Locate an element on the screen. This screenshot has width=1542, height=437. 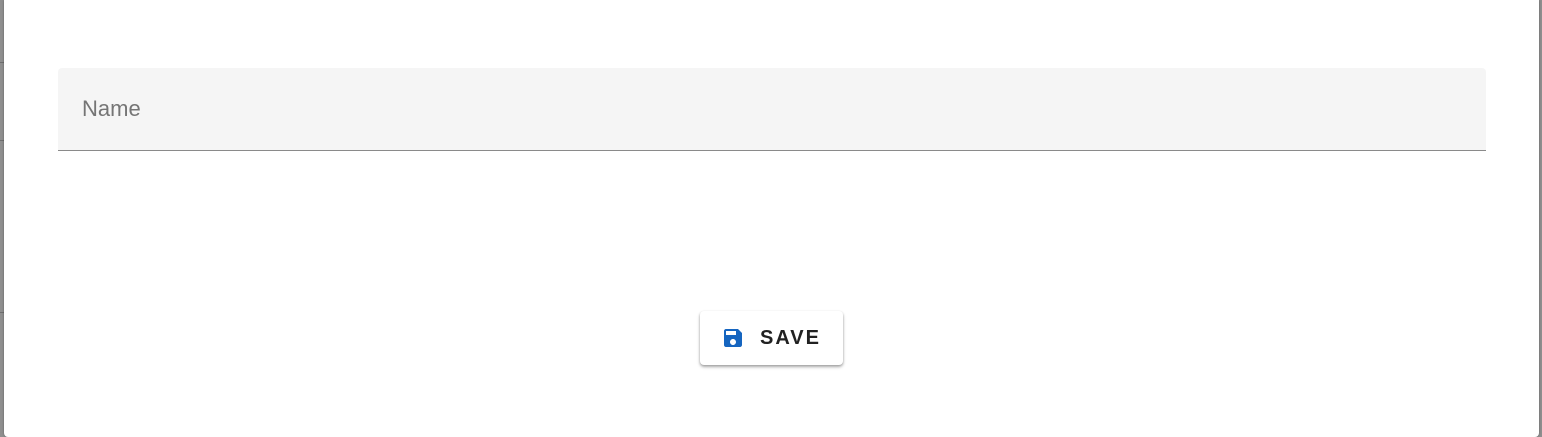
save-button-label: SAVE is located at coordinates (790, 337).